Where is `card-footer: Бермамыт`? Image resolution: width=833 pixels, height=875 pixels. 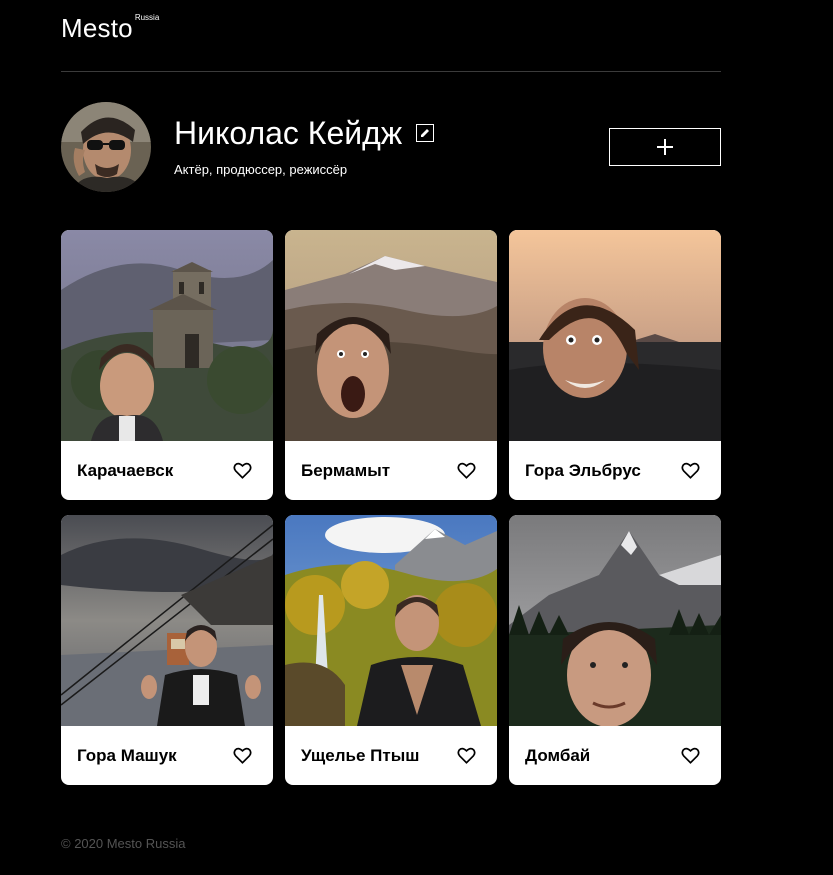
card-footer: Бермамыт is located at coordinates (391, 470).